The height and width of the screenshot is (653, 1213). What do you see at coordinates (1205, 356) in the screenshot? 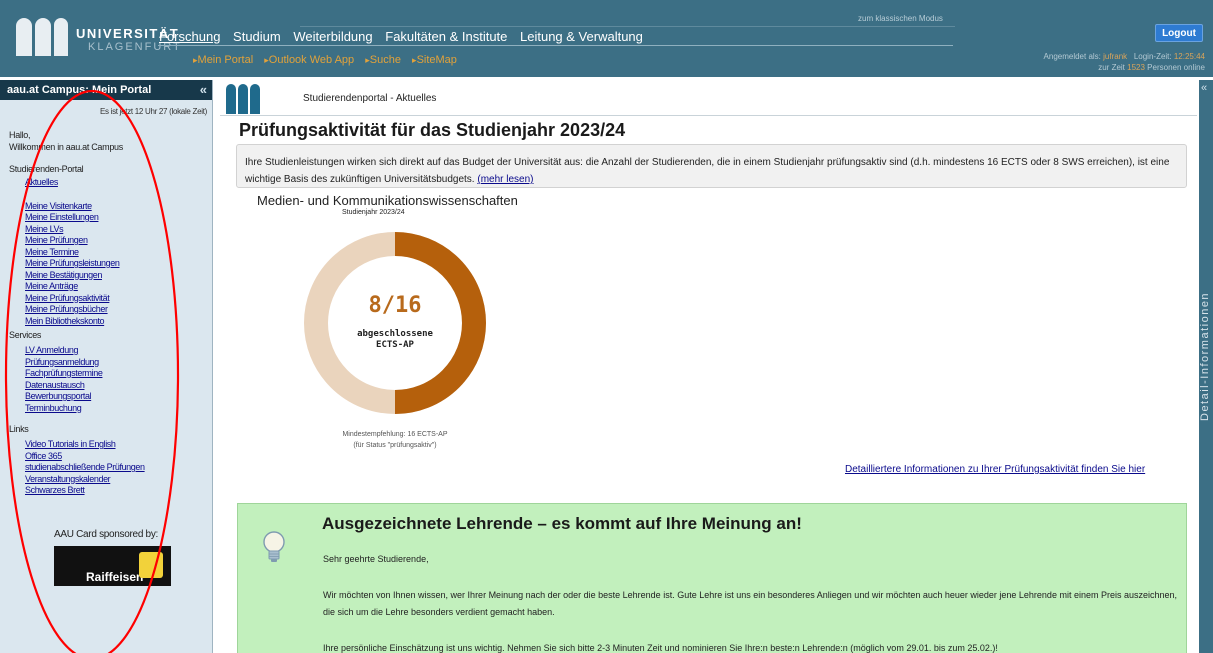
I see `detail-info-label: Detail-Informationen` at bounding box center [1205, 356].